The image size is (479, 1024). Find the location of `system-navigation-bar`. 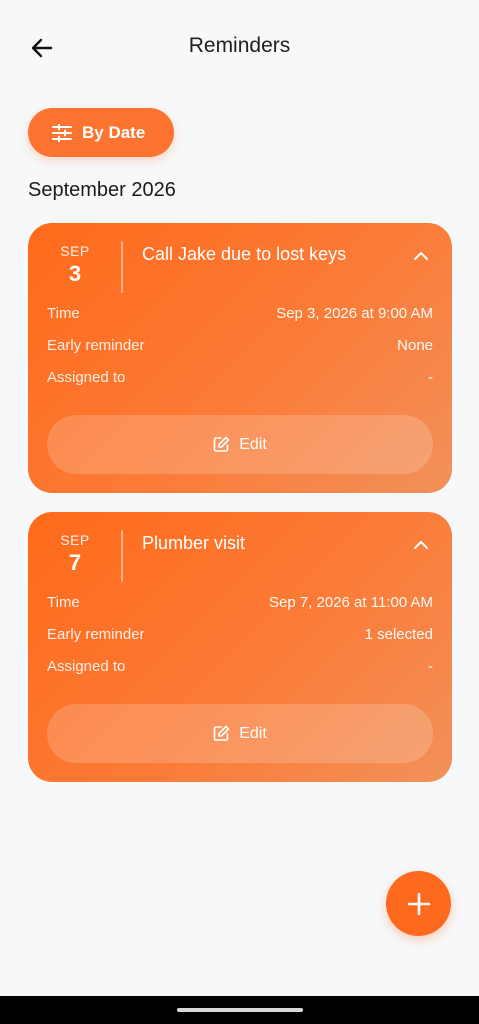

system-navigation-bar is located at coordinates (239, 1010).